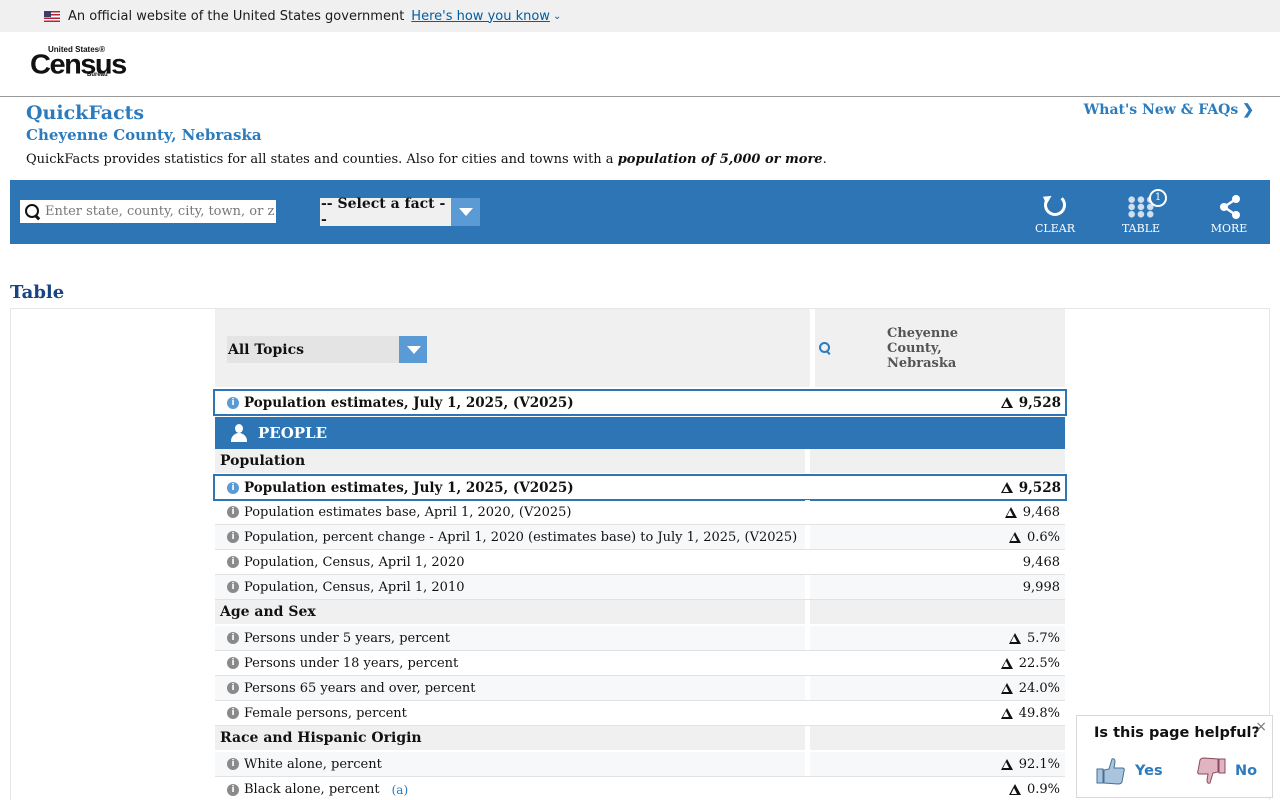  What do you see at coordinates (1211, 770) in the screenshot?
I see `thumbs-down-icon` at bounding box center [1211, 770].